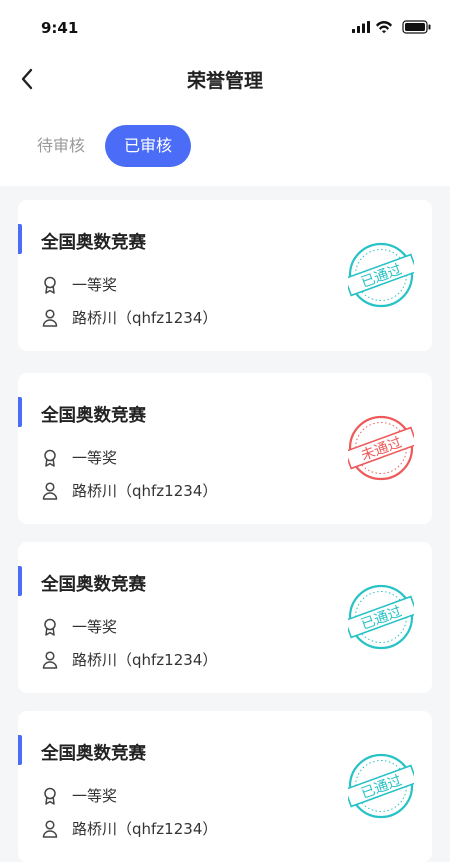  Describe the element at coordinates (361, 27) in the screenshot. I see `signal-icon` at that location.